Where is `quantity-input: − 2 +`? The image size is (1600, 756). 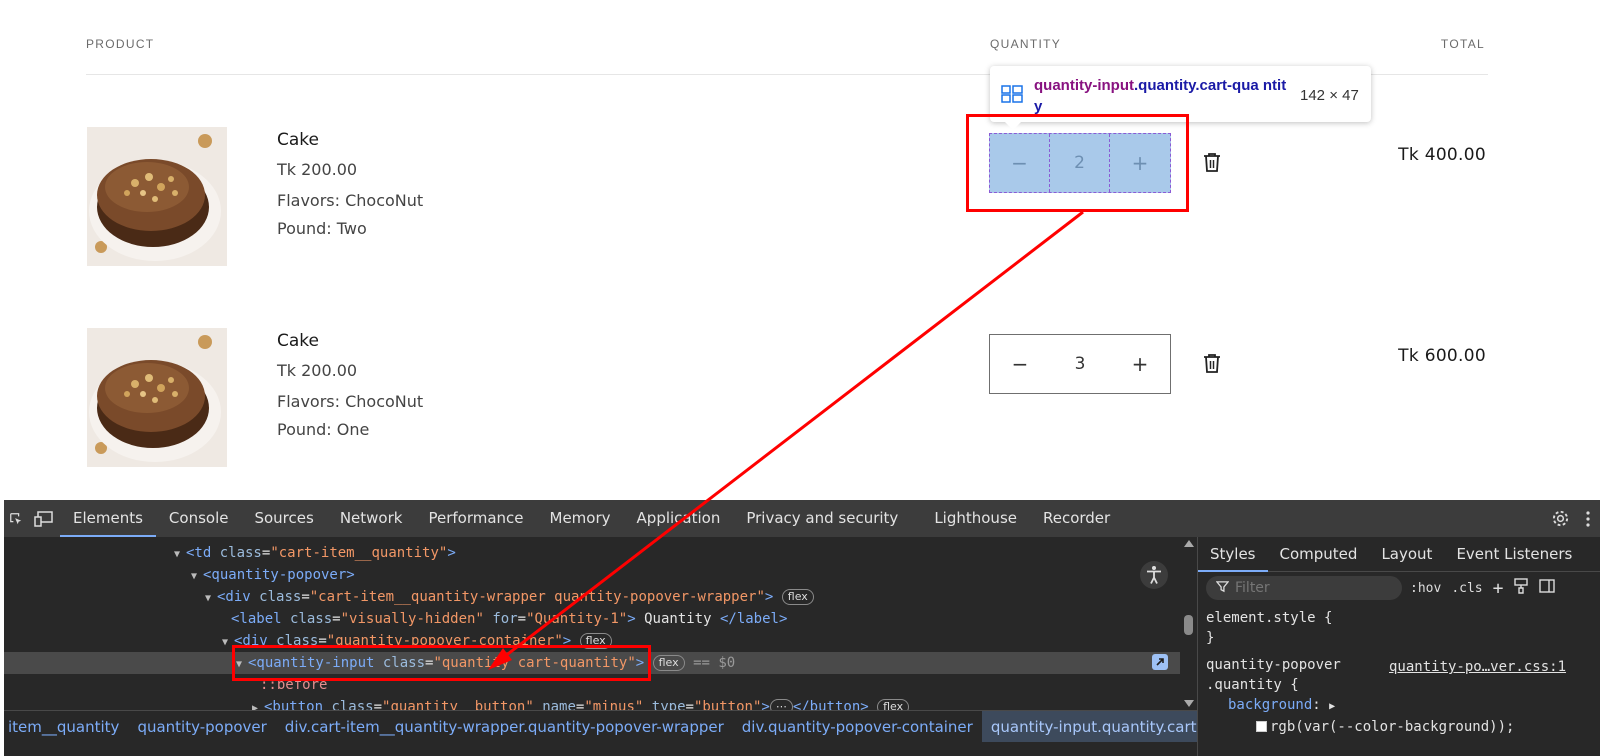 quantity-input: − 2 + is located at coordinates (1080, 163).